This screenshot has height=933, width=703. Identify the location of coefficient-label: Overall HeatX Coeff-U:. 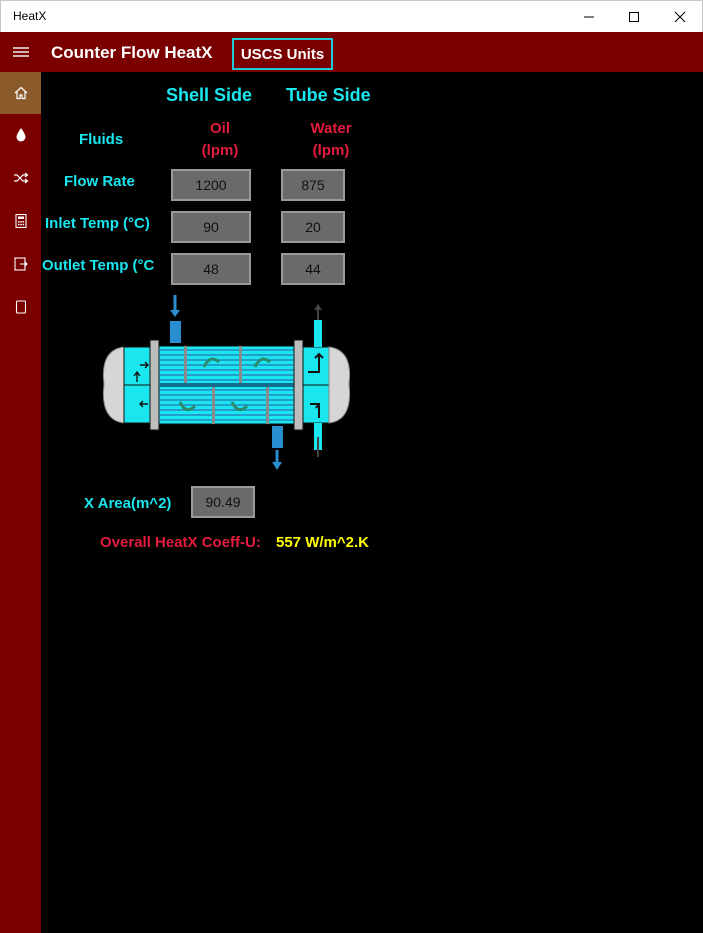
(180, 542).